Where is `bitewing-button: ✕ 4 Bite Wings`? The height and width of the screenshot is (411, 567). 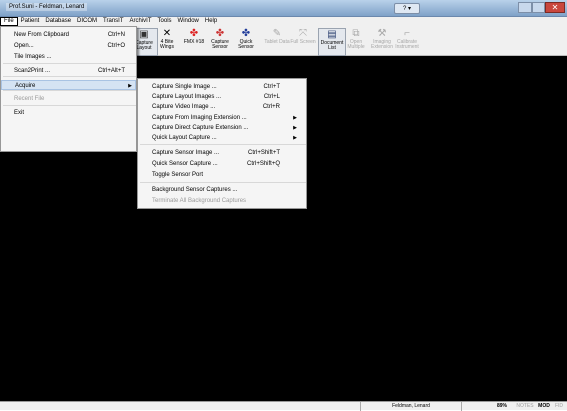
bitewing-button: ✕ 4 Bite Wings is located at coordinates (167, 41).